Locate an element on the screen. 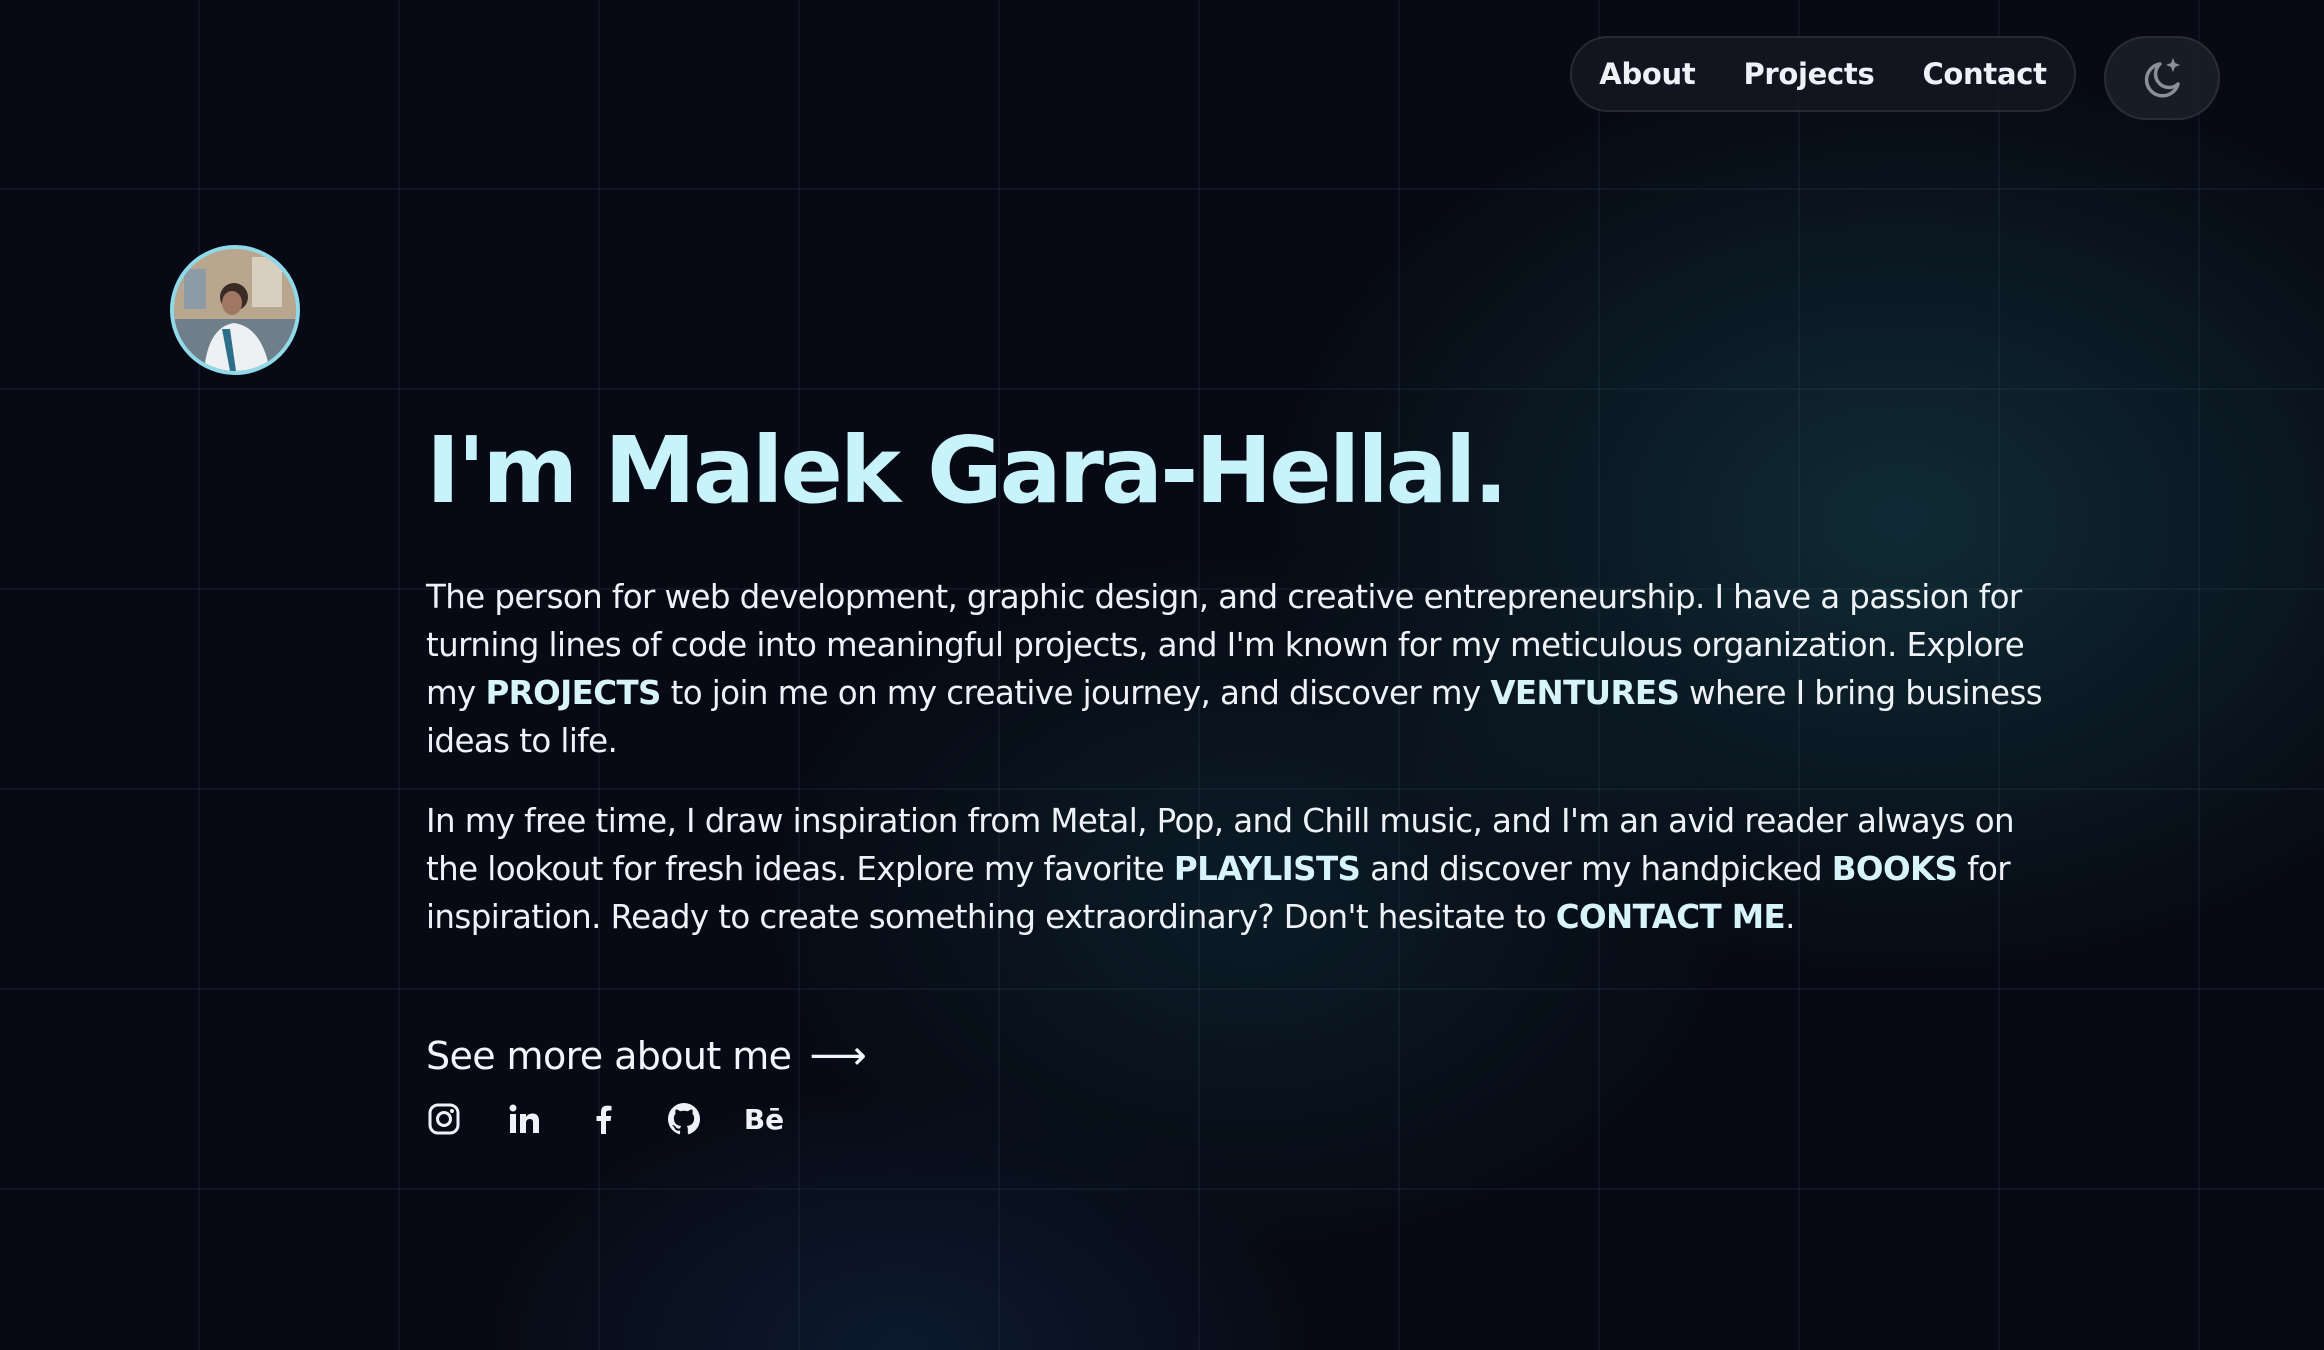 The image size is (2324, 1350). nav-contact-link: Contact is located at coordinates (1984, 74).